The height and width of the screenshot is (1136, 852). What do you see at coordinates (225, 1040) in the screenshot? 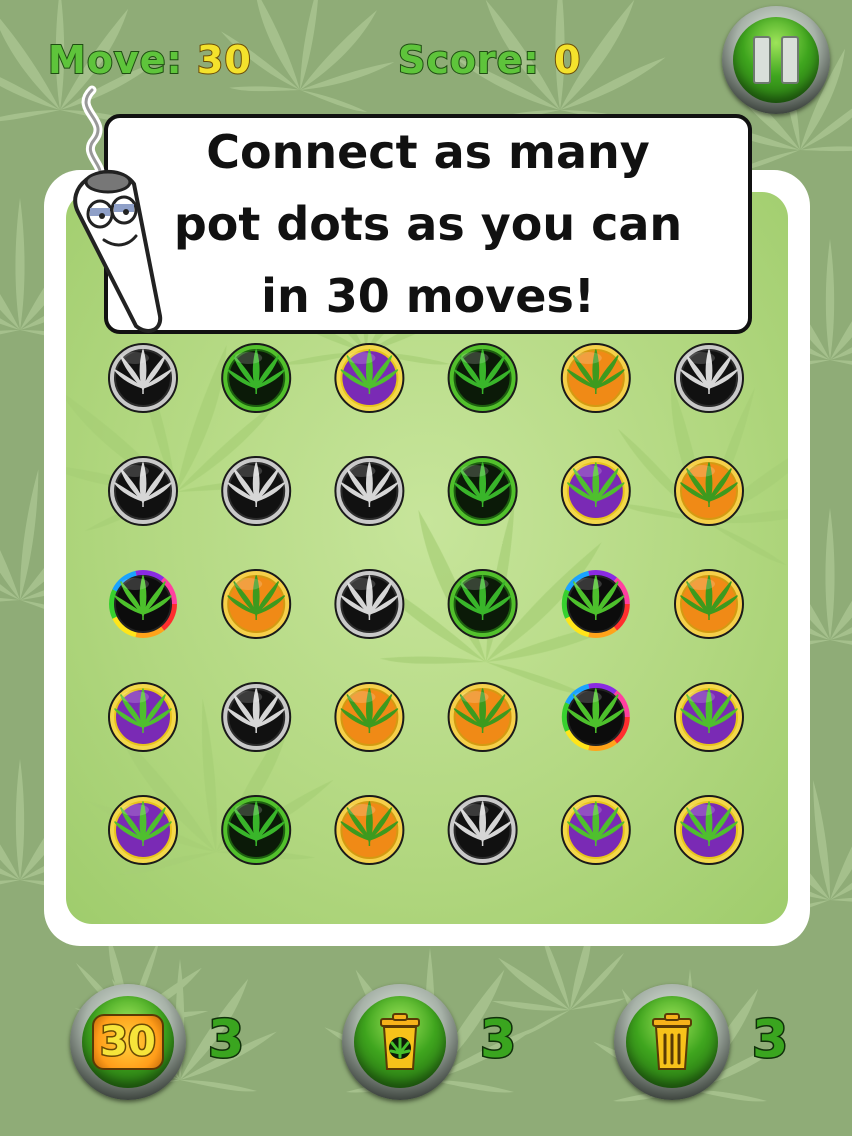
I see `extra-moves-count: 3` at bounding box center [225, 1040].